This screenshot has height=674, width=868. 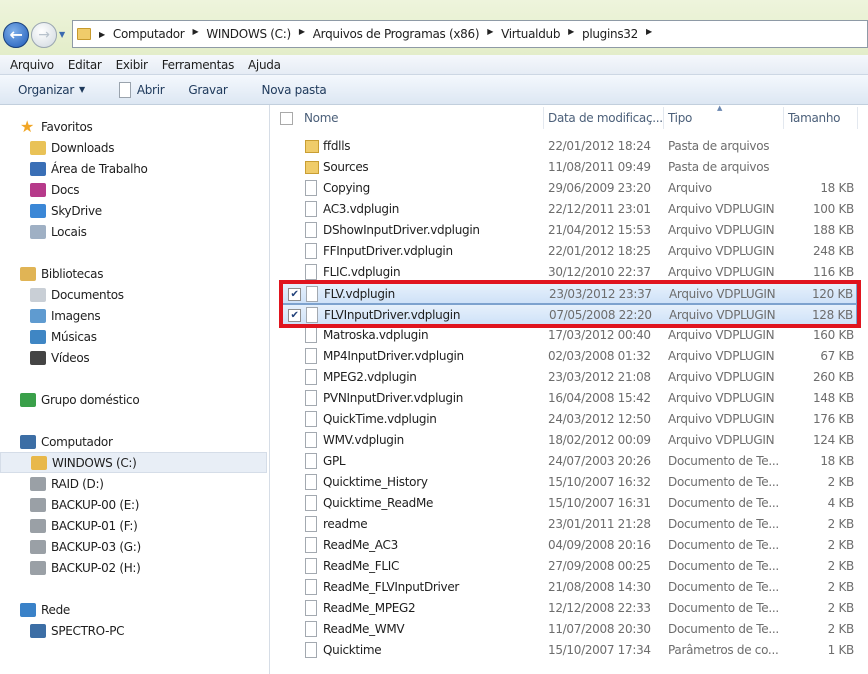 What do you see at coordinates (38, 315) in the screenshot?
I see `pictures-icon` at bounding box center [38, 315].